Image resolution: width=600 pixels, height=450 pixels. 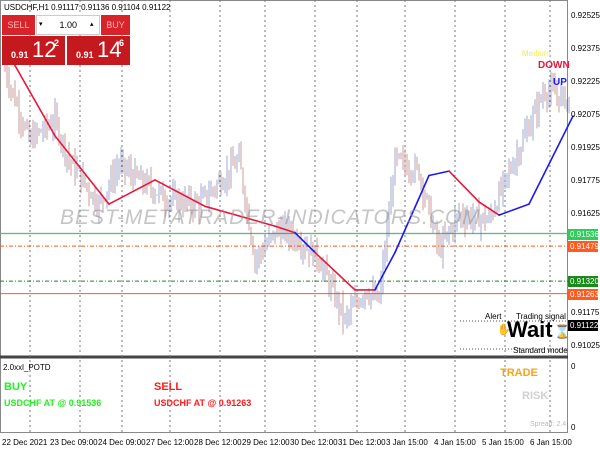 I want to click on price-axis-label: 0.91625, so click(x=585, y=213).